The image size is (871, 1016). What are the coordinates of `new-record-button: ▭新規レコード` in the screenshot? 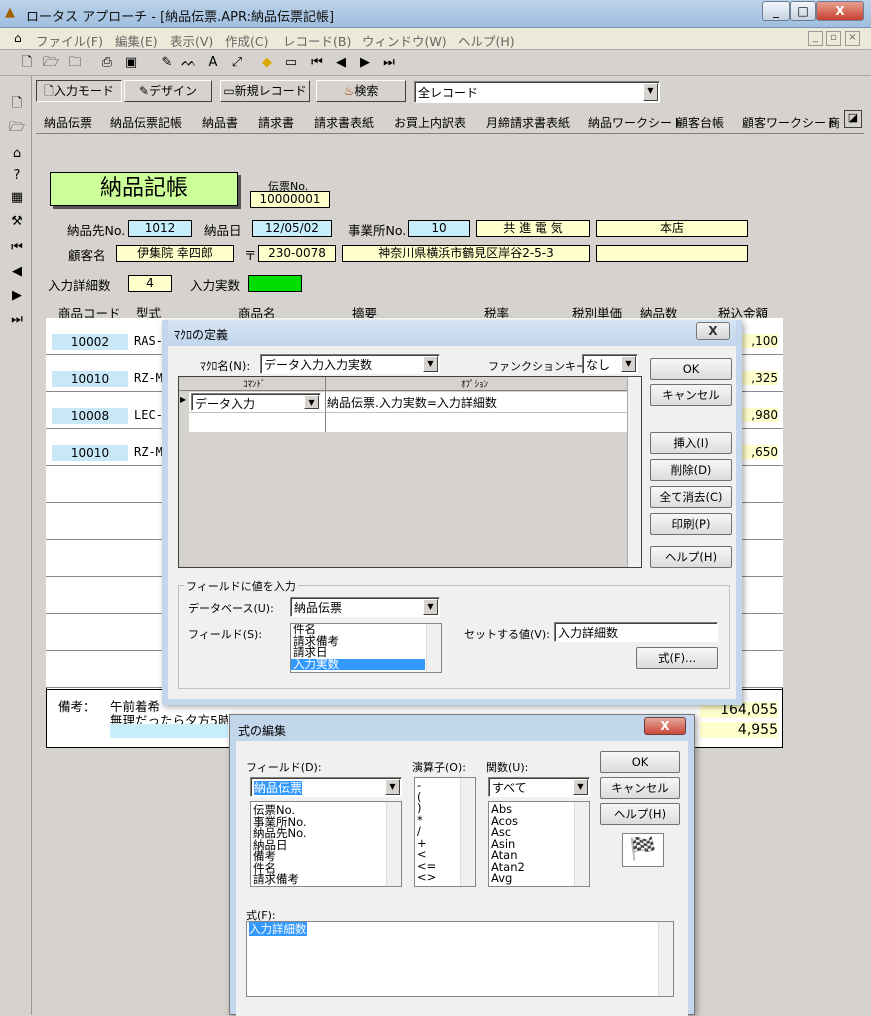 It's located at (265, 91).